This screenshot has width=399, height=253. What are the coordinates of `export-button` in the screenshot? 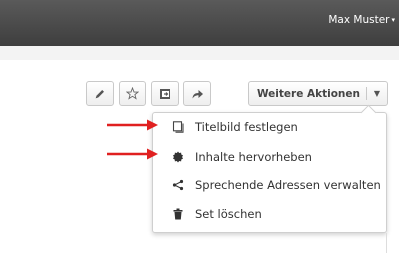 It's located at (165, 93).